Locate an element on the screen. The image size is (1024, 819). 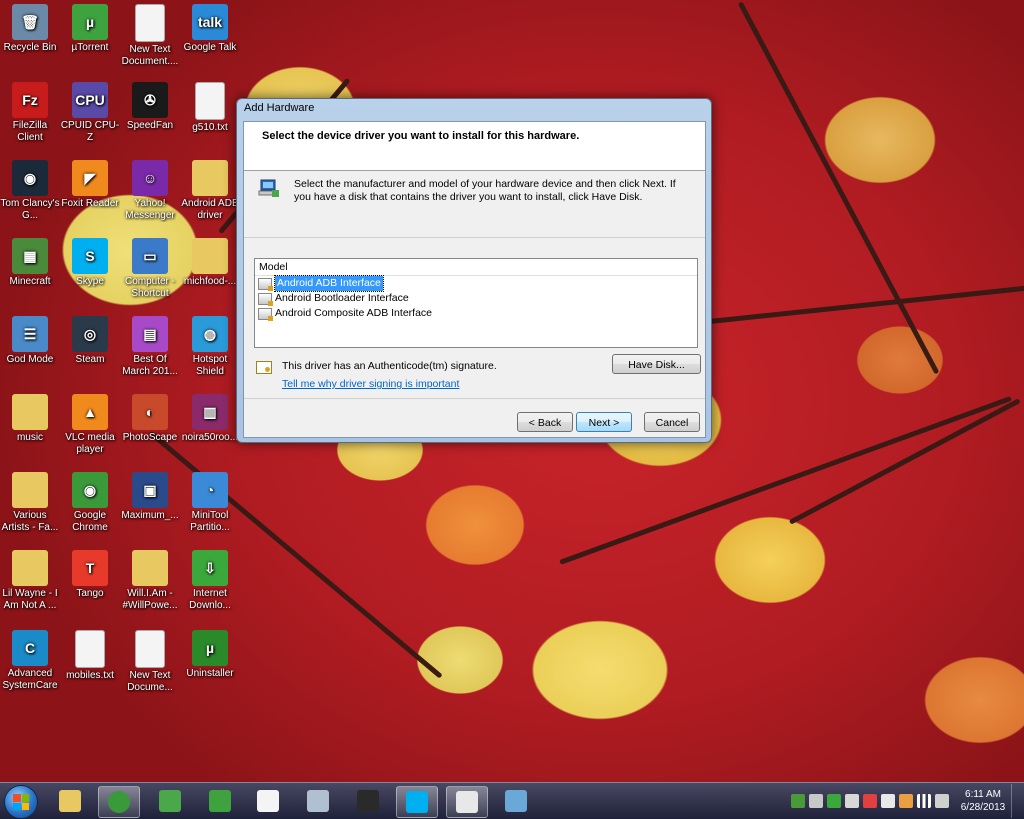
desktop-icon: ▦ Minecraft is located at coordinates (30, 263).